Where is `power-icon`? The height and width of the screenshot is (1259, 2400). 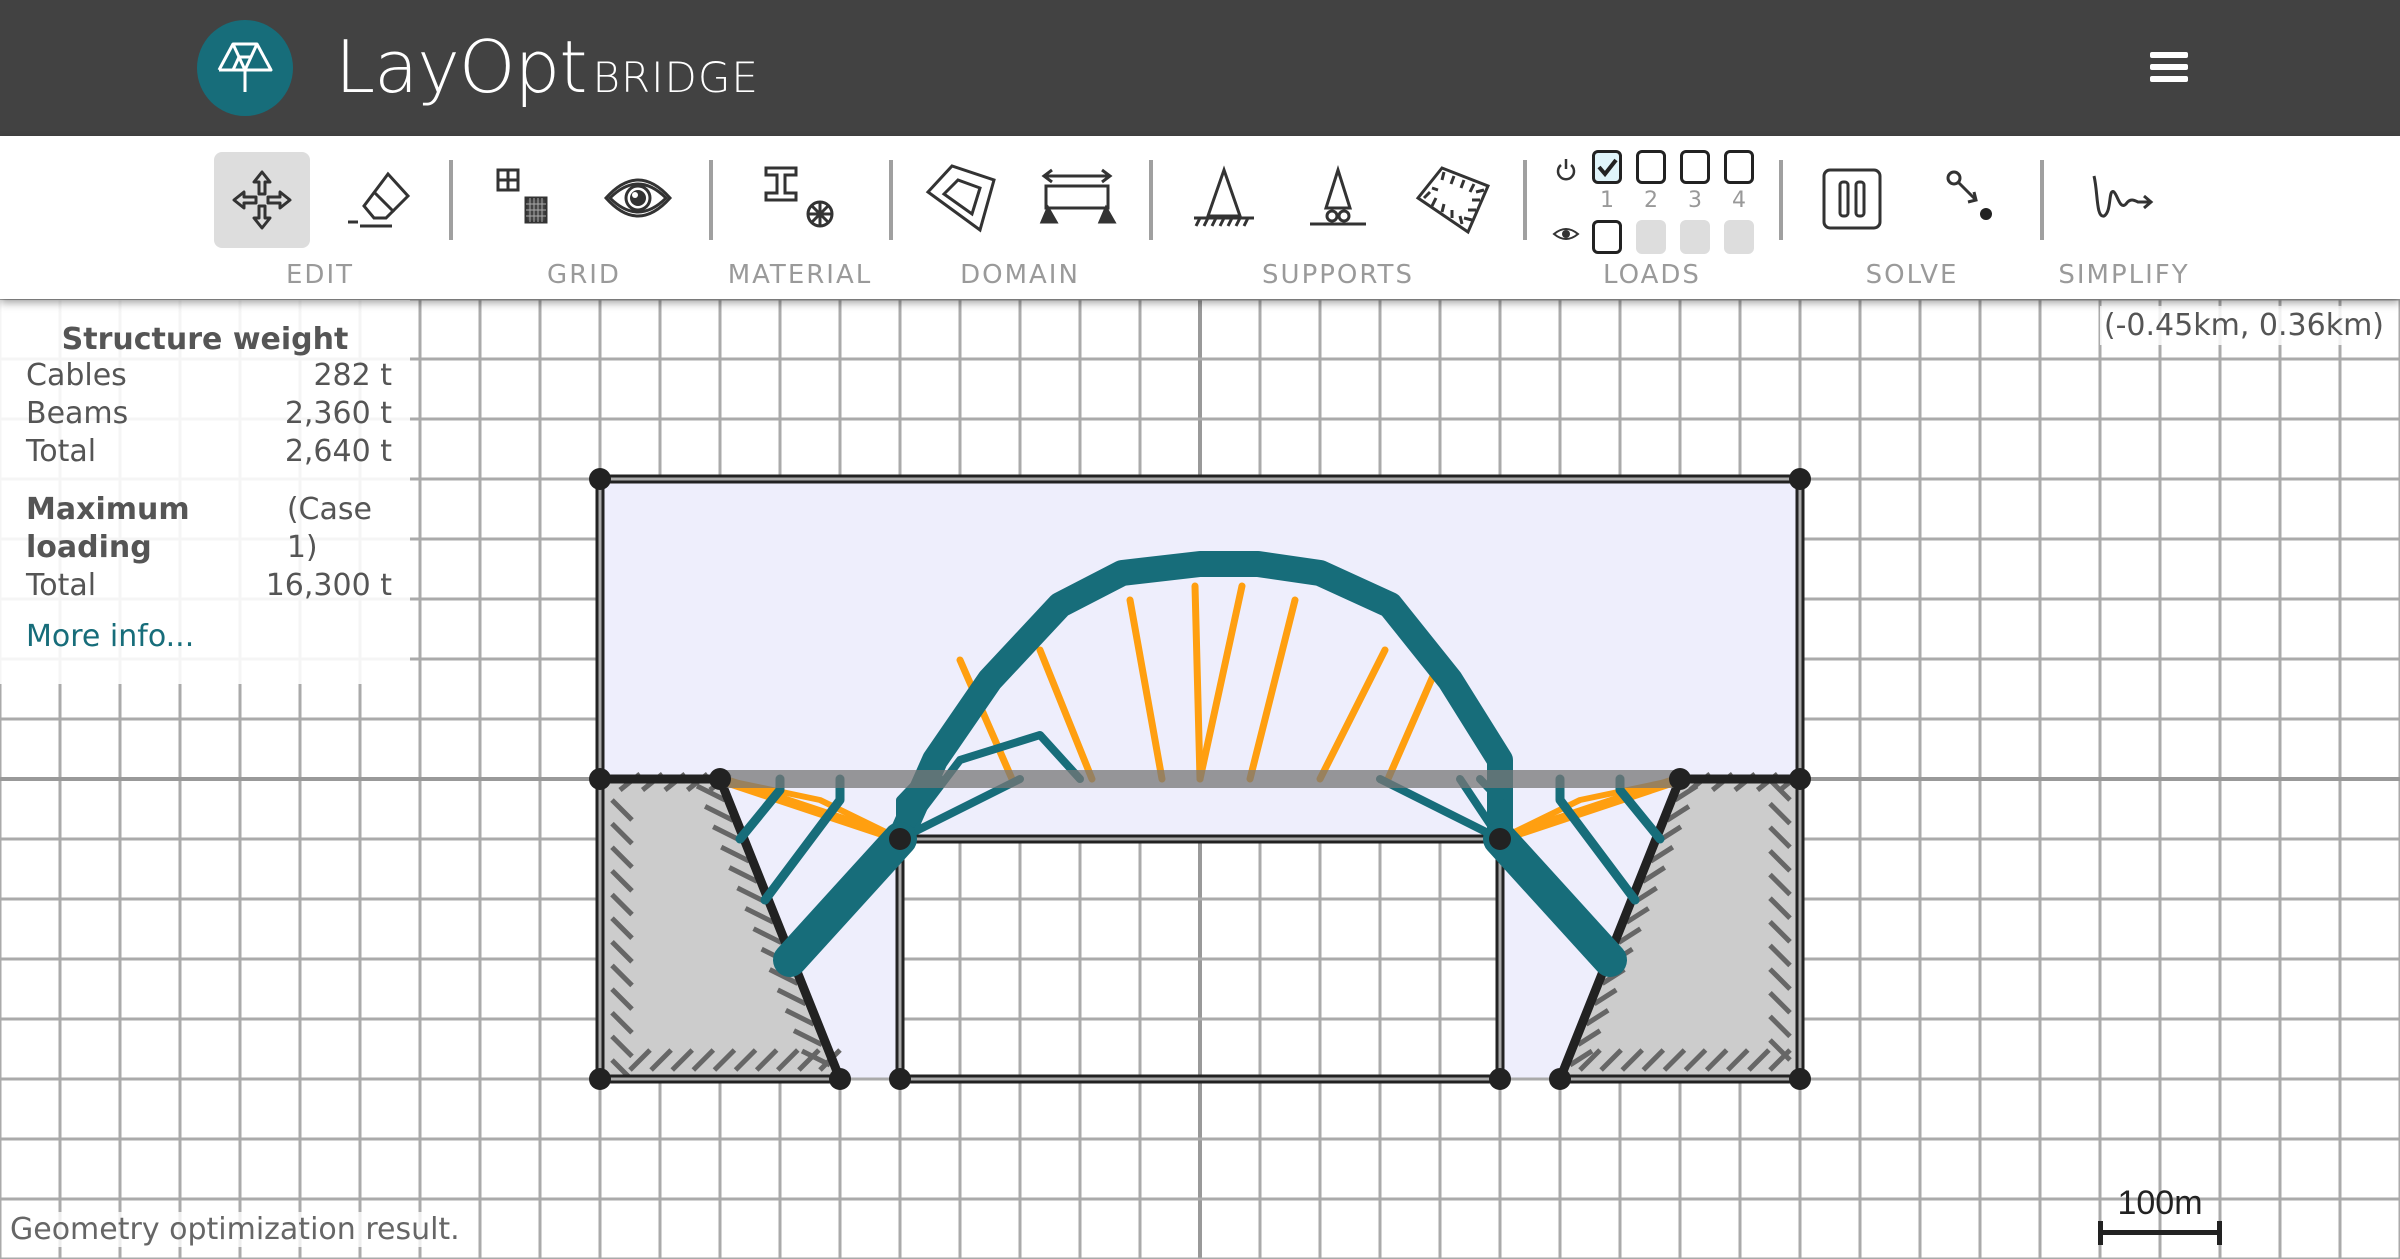
power-icon is located at coordinates (1566, 170).